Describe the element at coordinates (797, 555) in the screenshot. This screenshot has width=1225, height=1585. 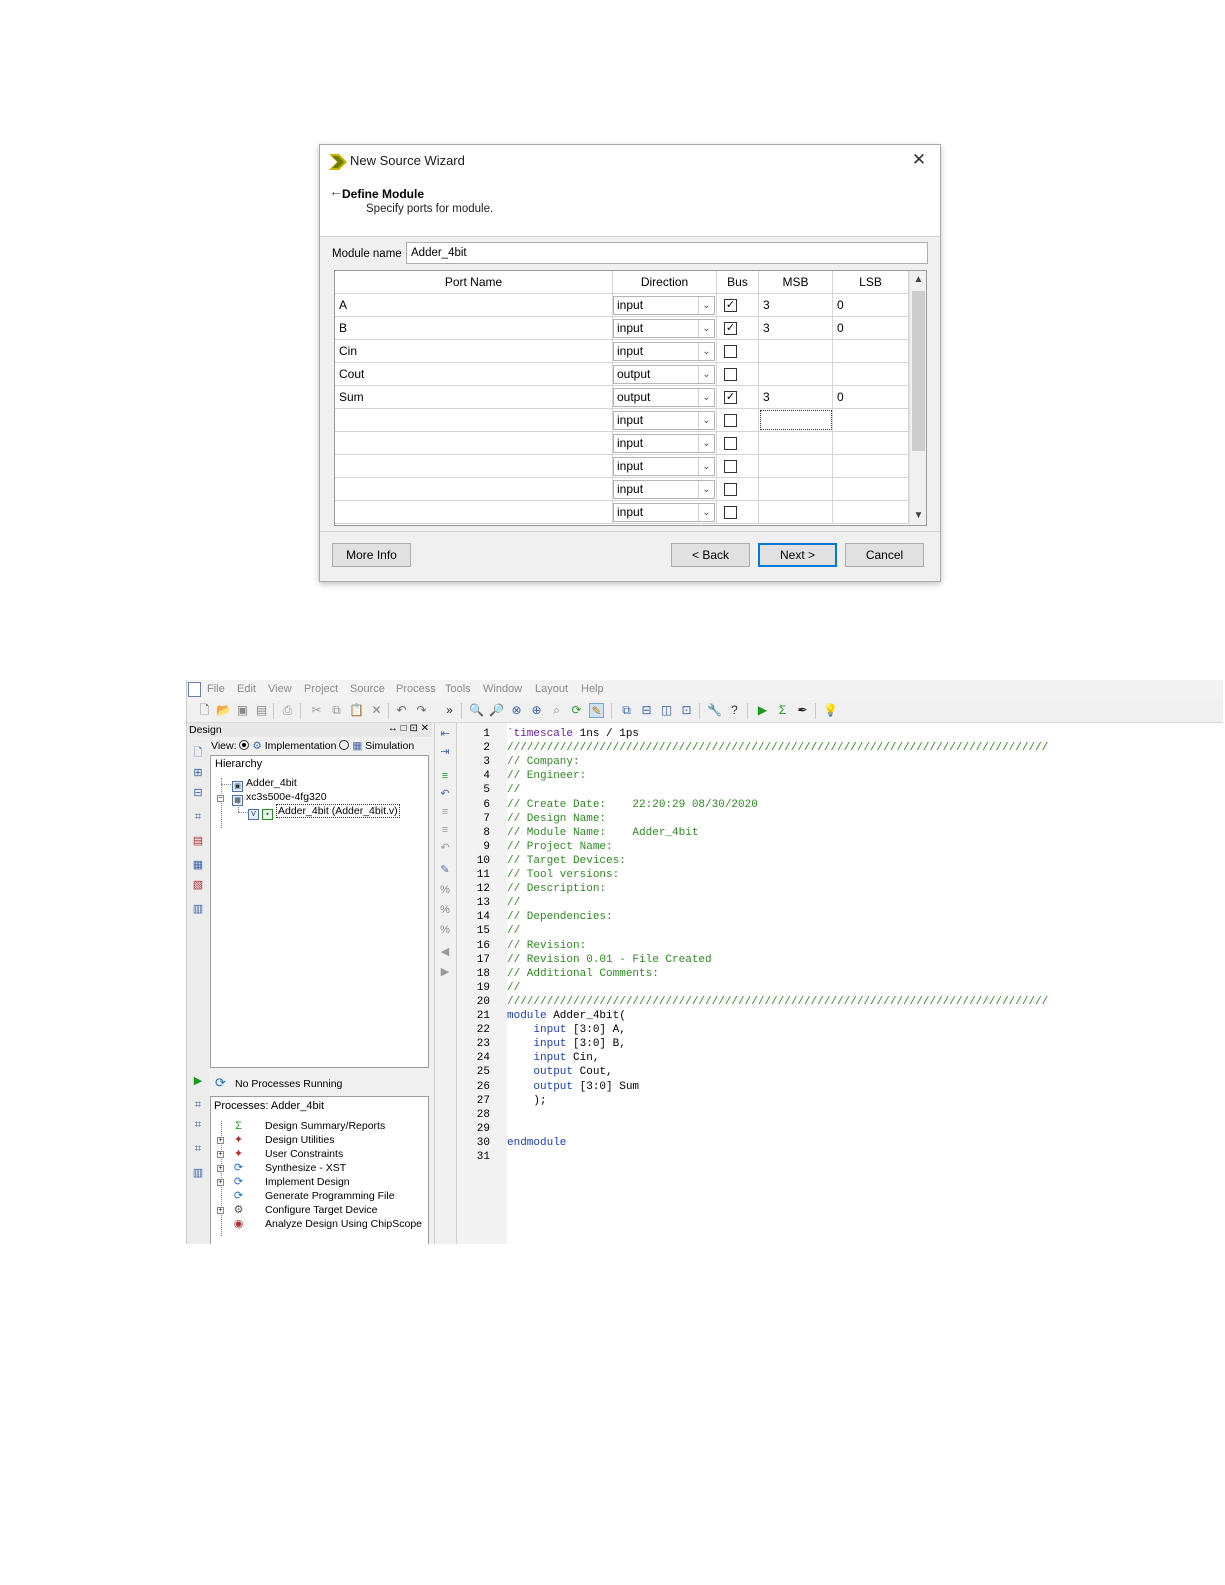
I see `next-button: Next >` at that location.